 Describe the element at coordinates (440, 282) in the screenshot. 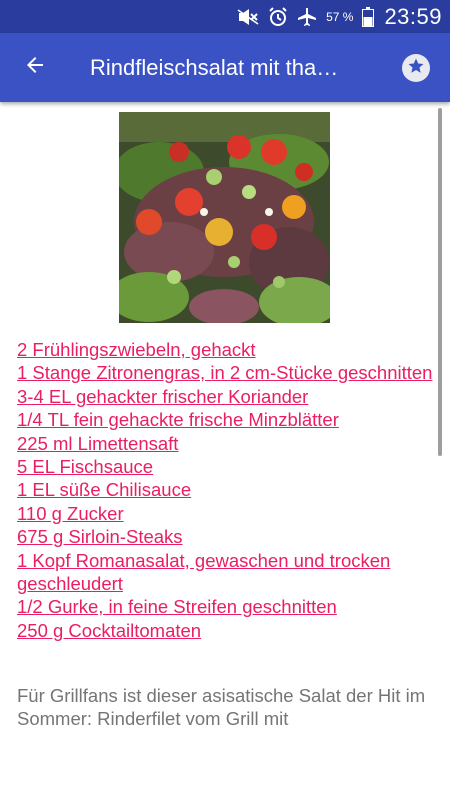

I see `scrollbar` at that location.